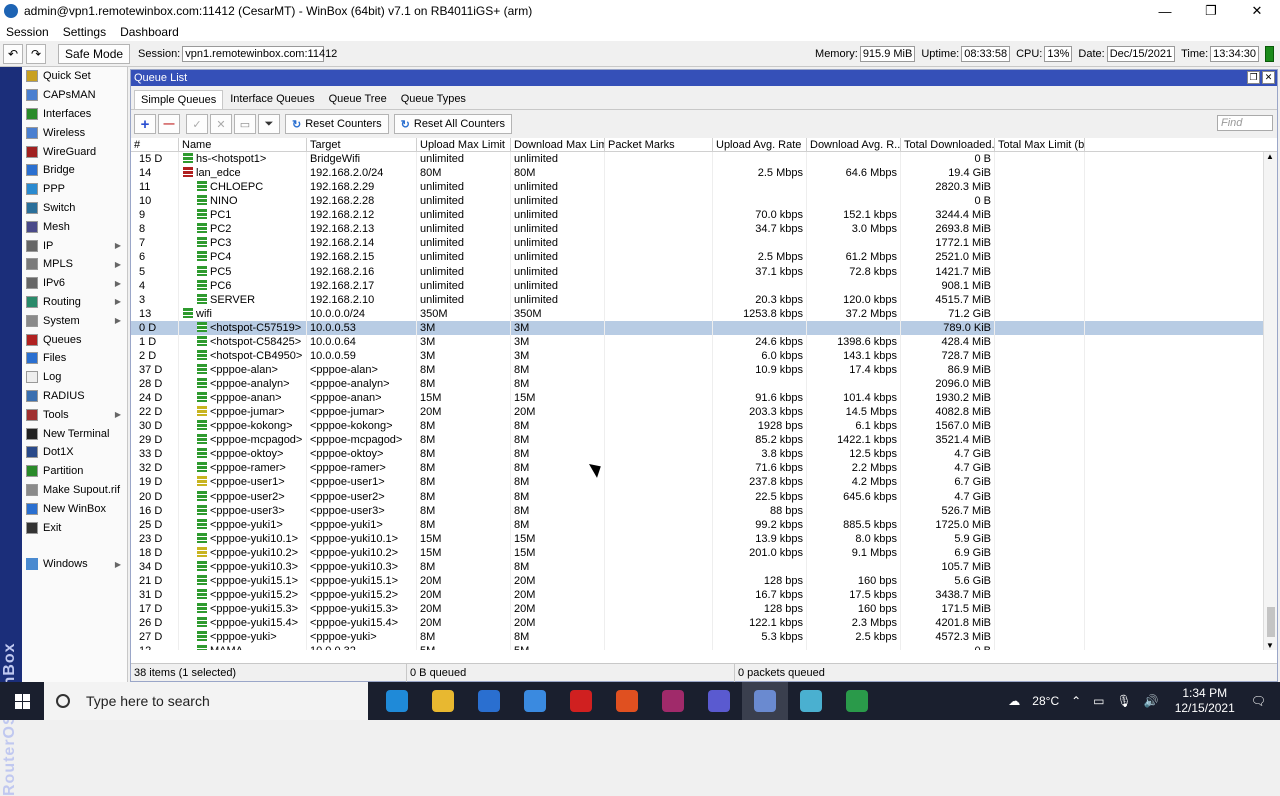 Image resolution: width=1280 pixels, height=796 pixels. I want to click on sidebar-item-system: System ▶, so click(74, 320).